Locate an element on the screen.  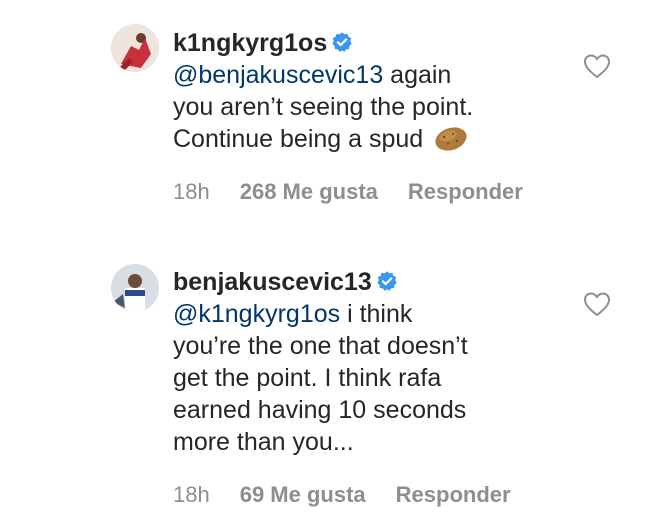
comment-username: k1ngkyrg1os is located at coordinates (250, 43).